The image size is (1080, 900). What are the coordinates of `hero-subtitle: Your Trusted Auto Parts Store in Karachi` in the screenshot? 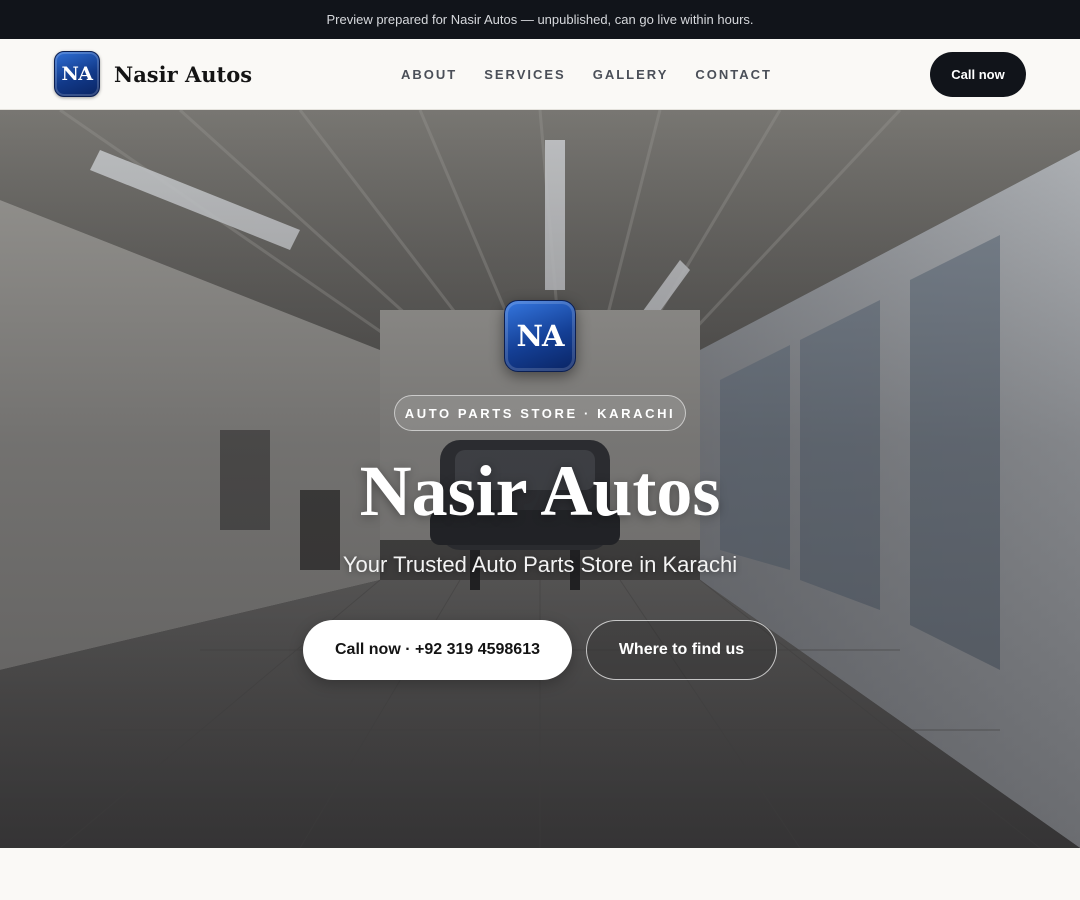 It's located at (540, 564).